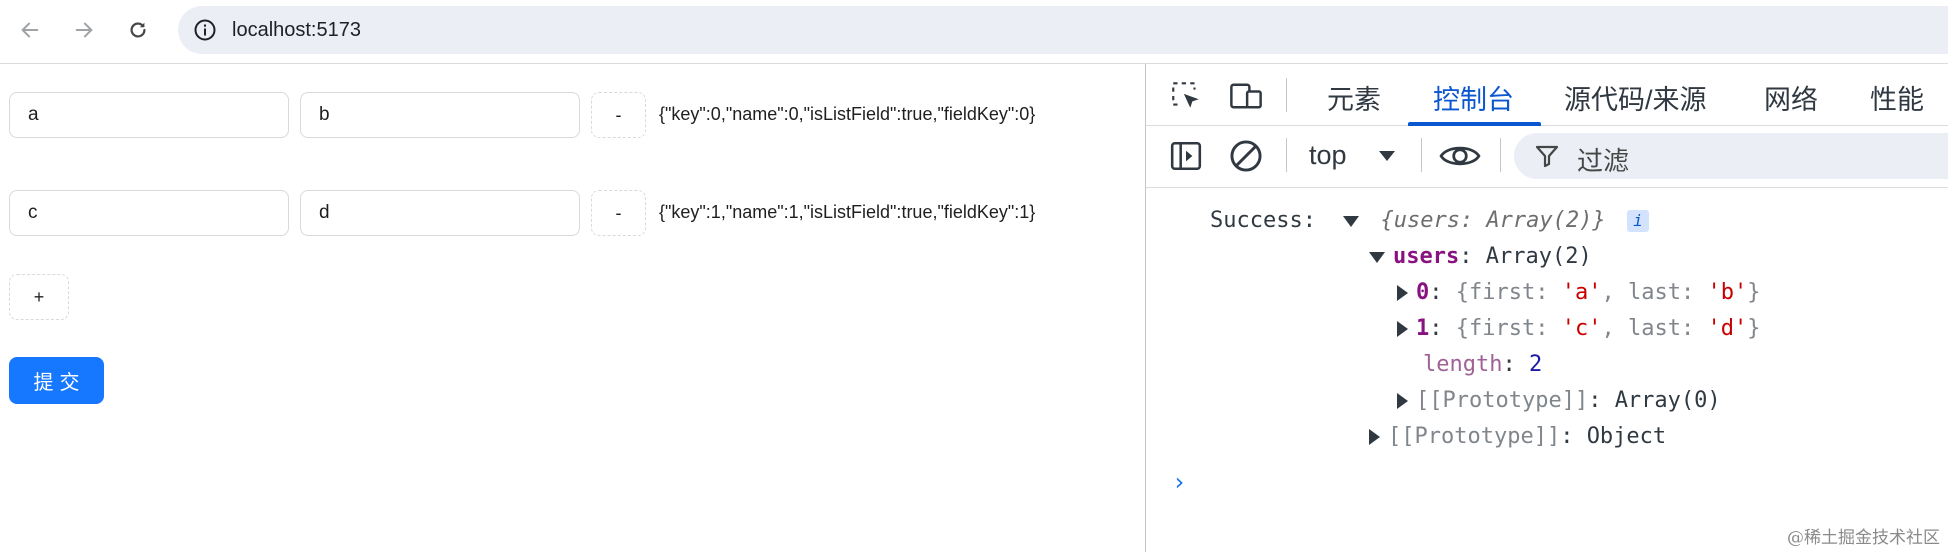  Describe the element at coordinates (1328, 155) in the screenshot. I see `context-selector: top` at that location.